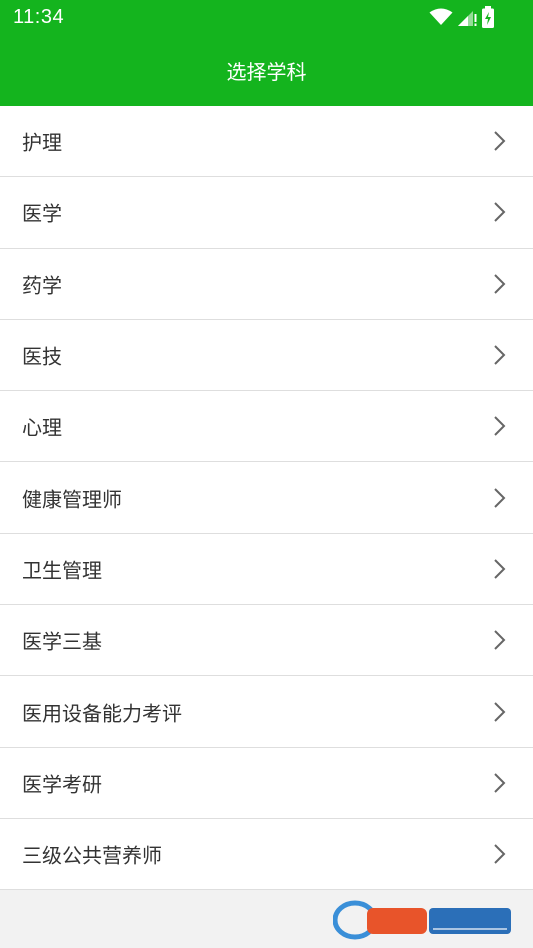 The height and width of the screenshot is (948, 533). I want to click on battery-charging-icon, so click(488, 17).